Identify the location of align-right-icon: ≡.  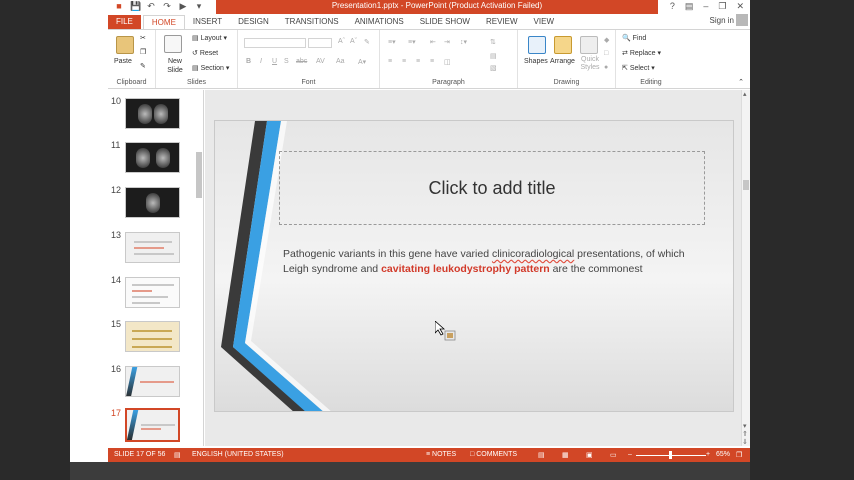
(418, 61).